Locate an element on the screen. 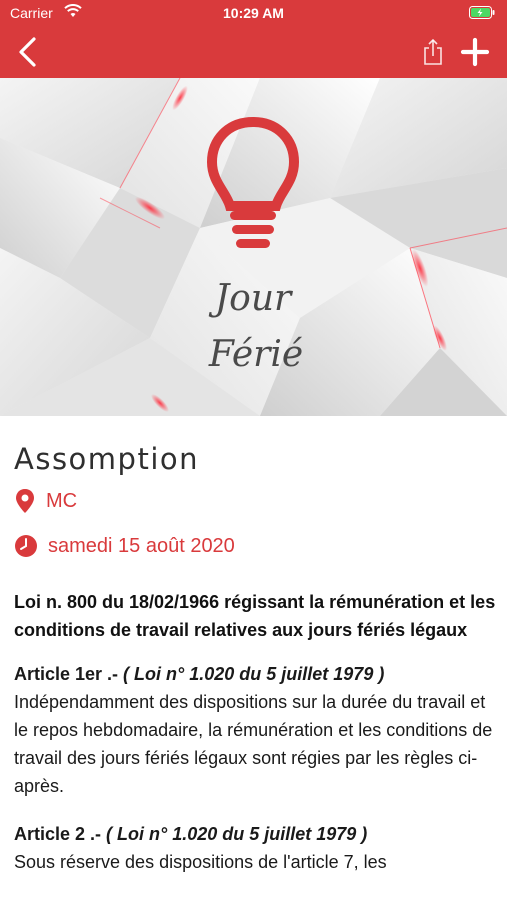 Image resolution: width=507 pixels, height=900 pixels. battery-icon is located at coordinates (482, 14).